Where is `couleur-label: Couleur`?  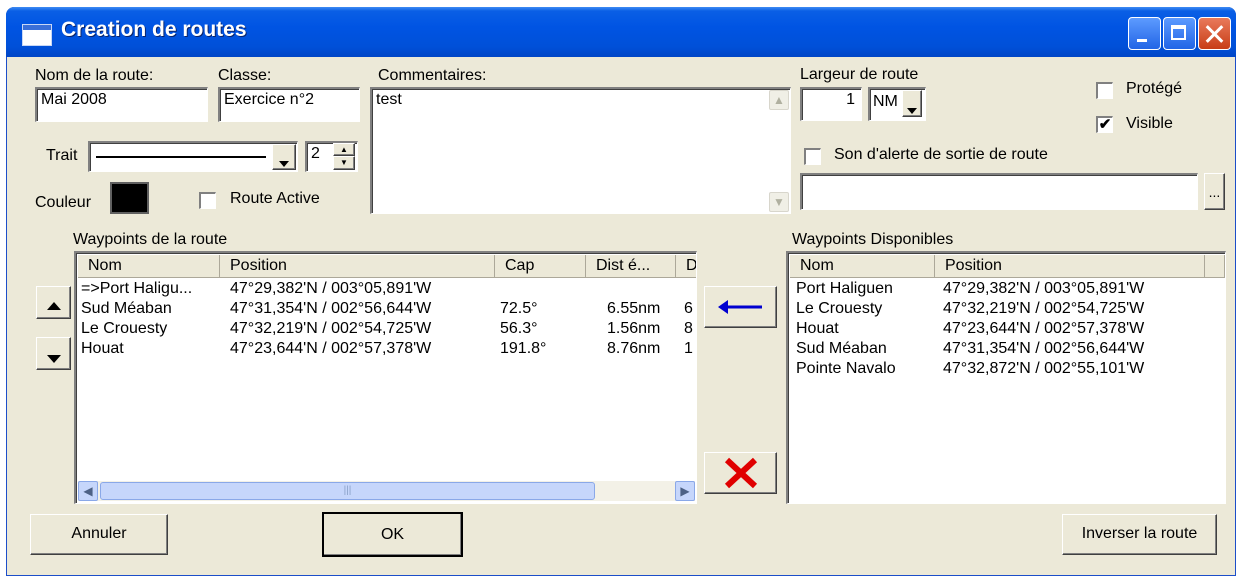 couleur-label: Couleur is located at coordinates (63, 202).